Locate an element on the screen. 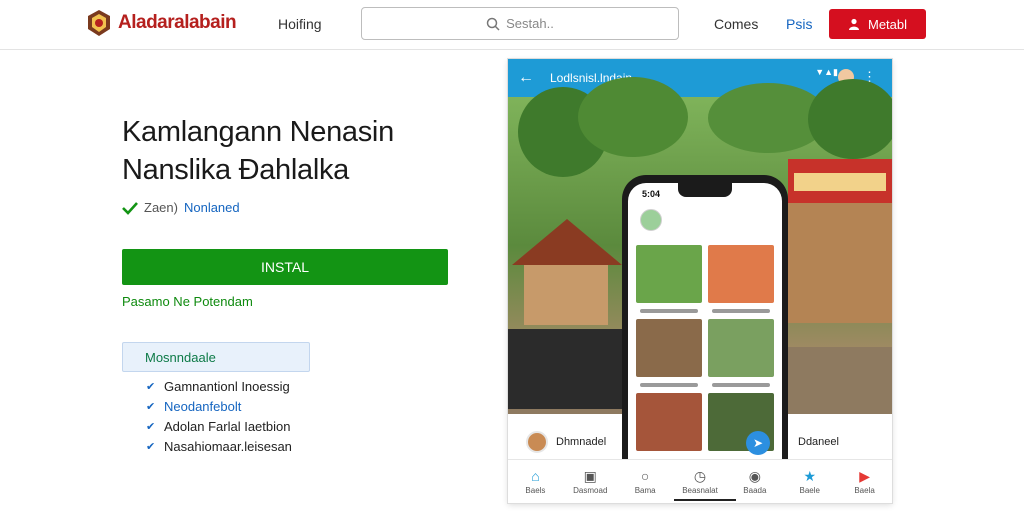  nav-item-games: ◉ Baada is located at coordinates (754, 481).